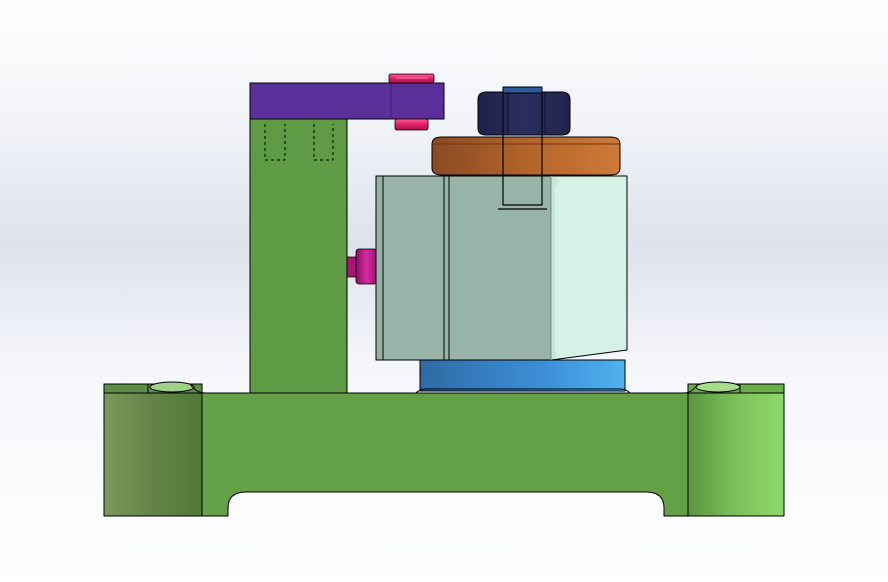  What do you see at coordinates (523, 376) in the screenshot?
I see `bottom-spacer` at bounding box center [523, 376].